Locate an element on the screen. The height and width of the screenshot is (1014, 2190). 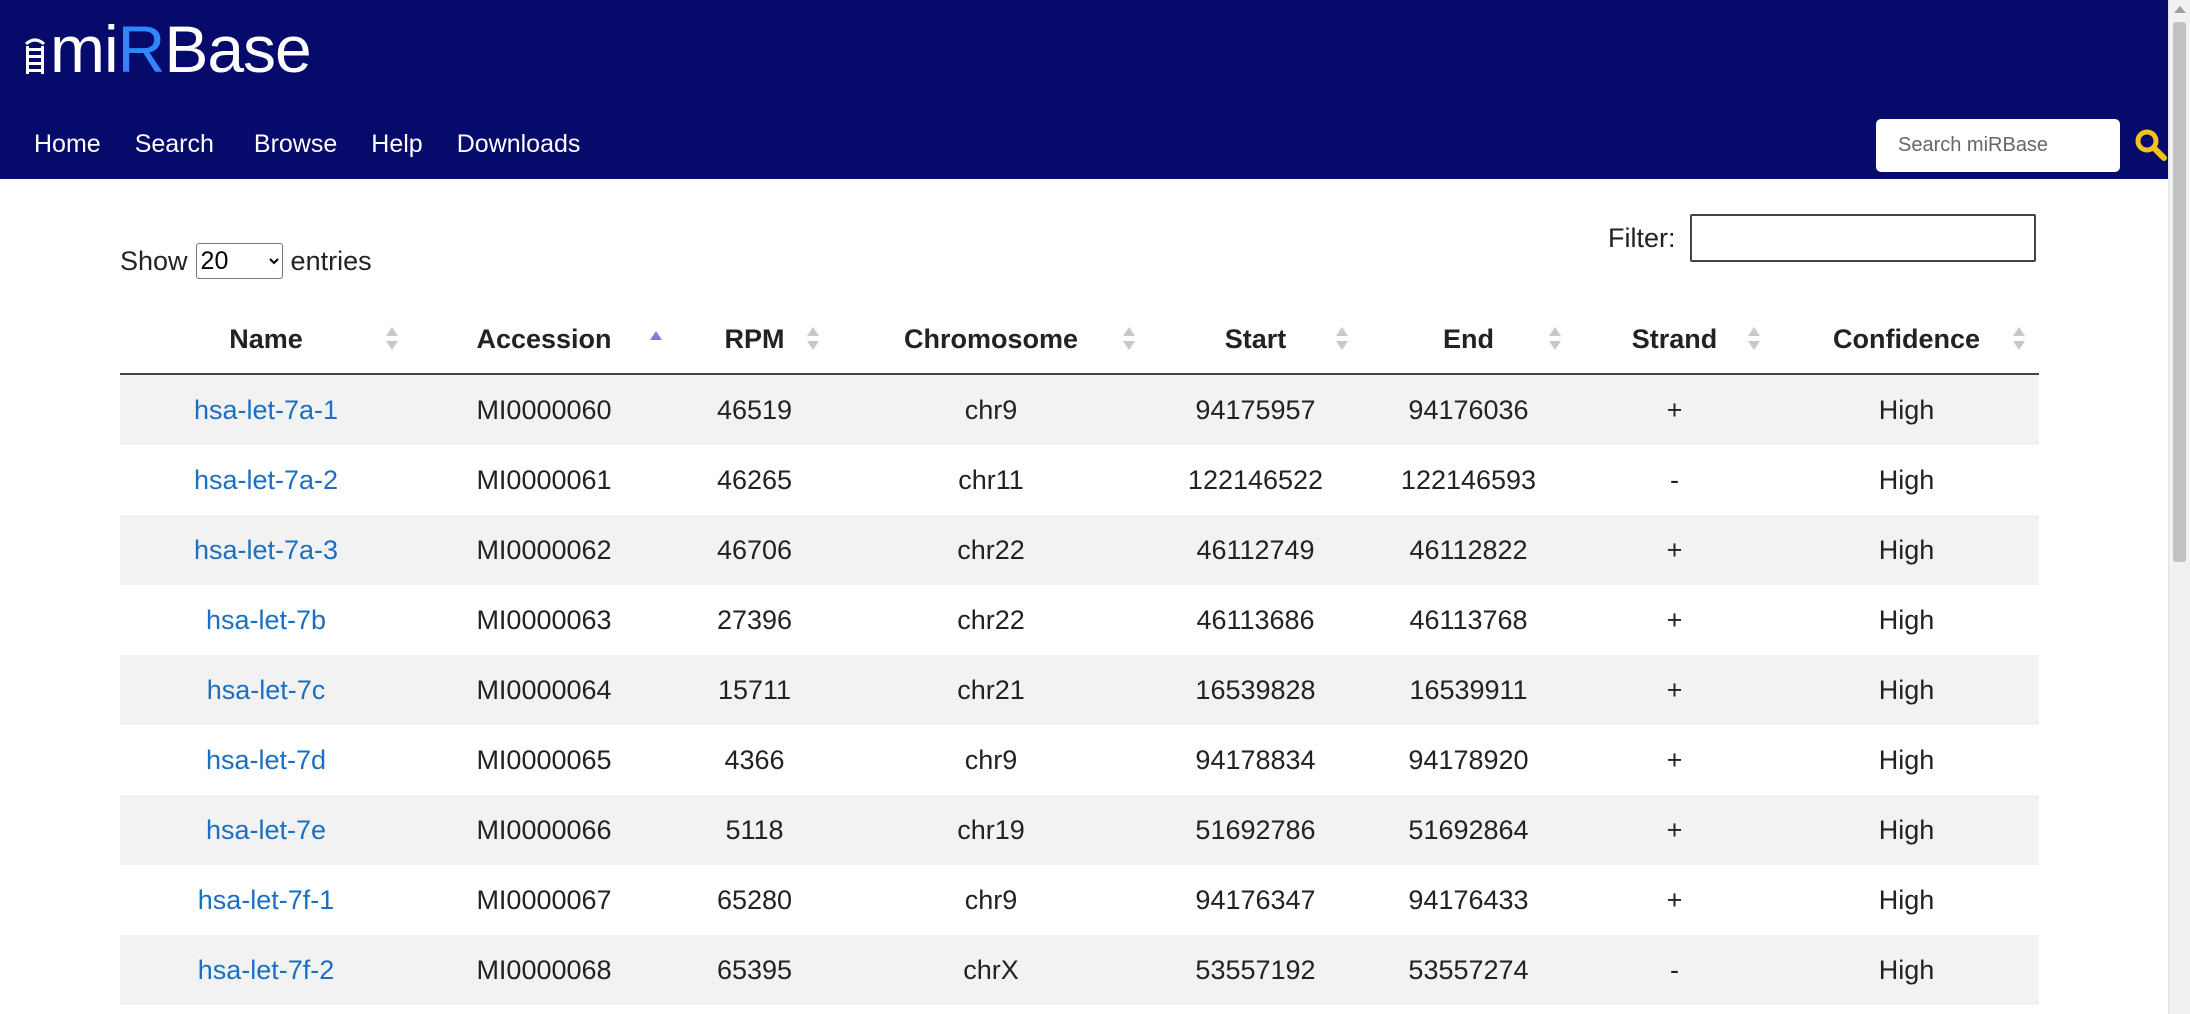
cell-name: hsa-let-7a-1 is located at coordinates (266, 409).